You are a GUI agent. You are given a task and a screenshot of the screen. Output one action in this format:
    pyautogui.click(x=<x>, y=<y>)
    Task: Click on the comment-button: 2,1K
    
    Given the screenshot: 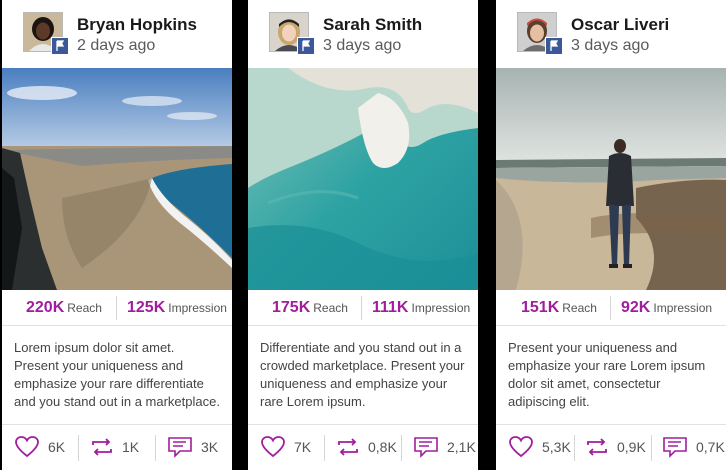 What is the action you would take?
    pyautogui.click(x=444, y=447)
    